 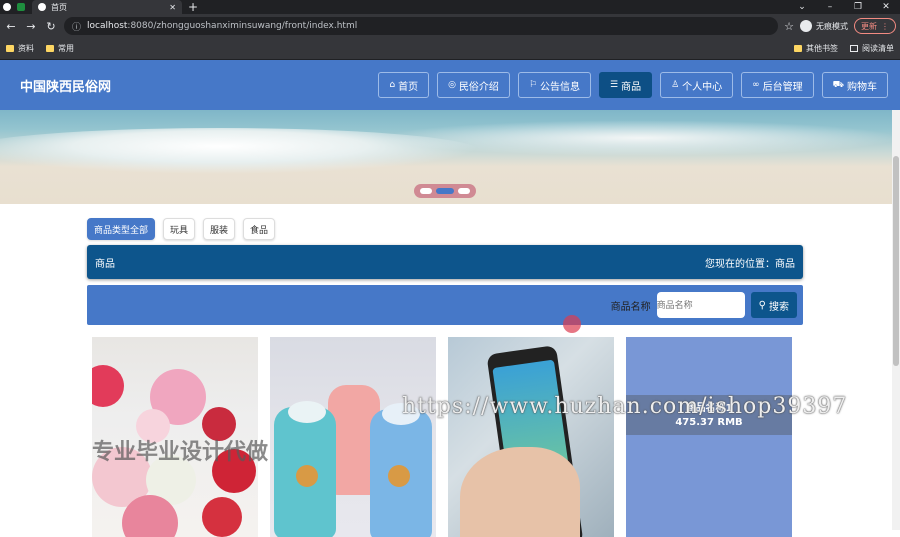 What do you see at coordinates (533, 85) in the screenshot?
I see `flag-icon: ⚐` at bounding box center [533, 85].